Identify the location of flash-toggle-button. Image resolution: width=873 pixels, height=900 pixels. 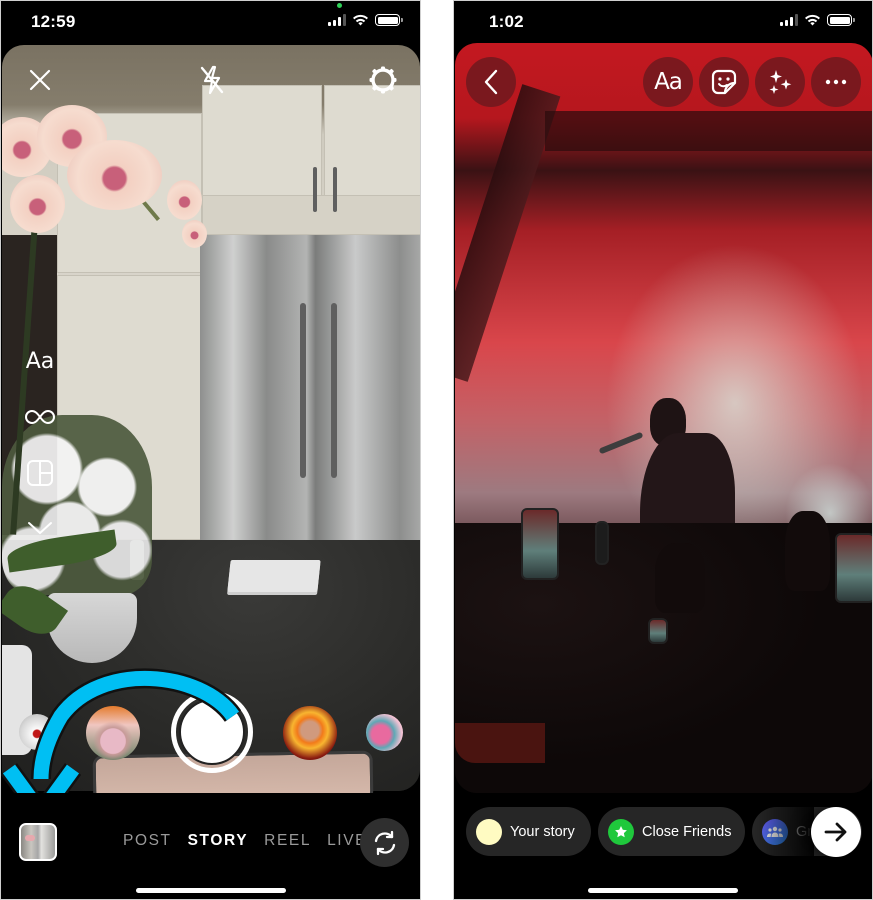
(212, 80).